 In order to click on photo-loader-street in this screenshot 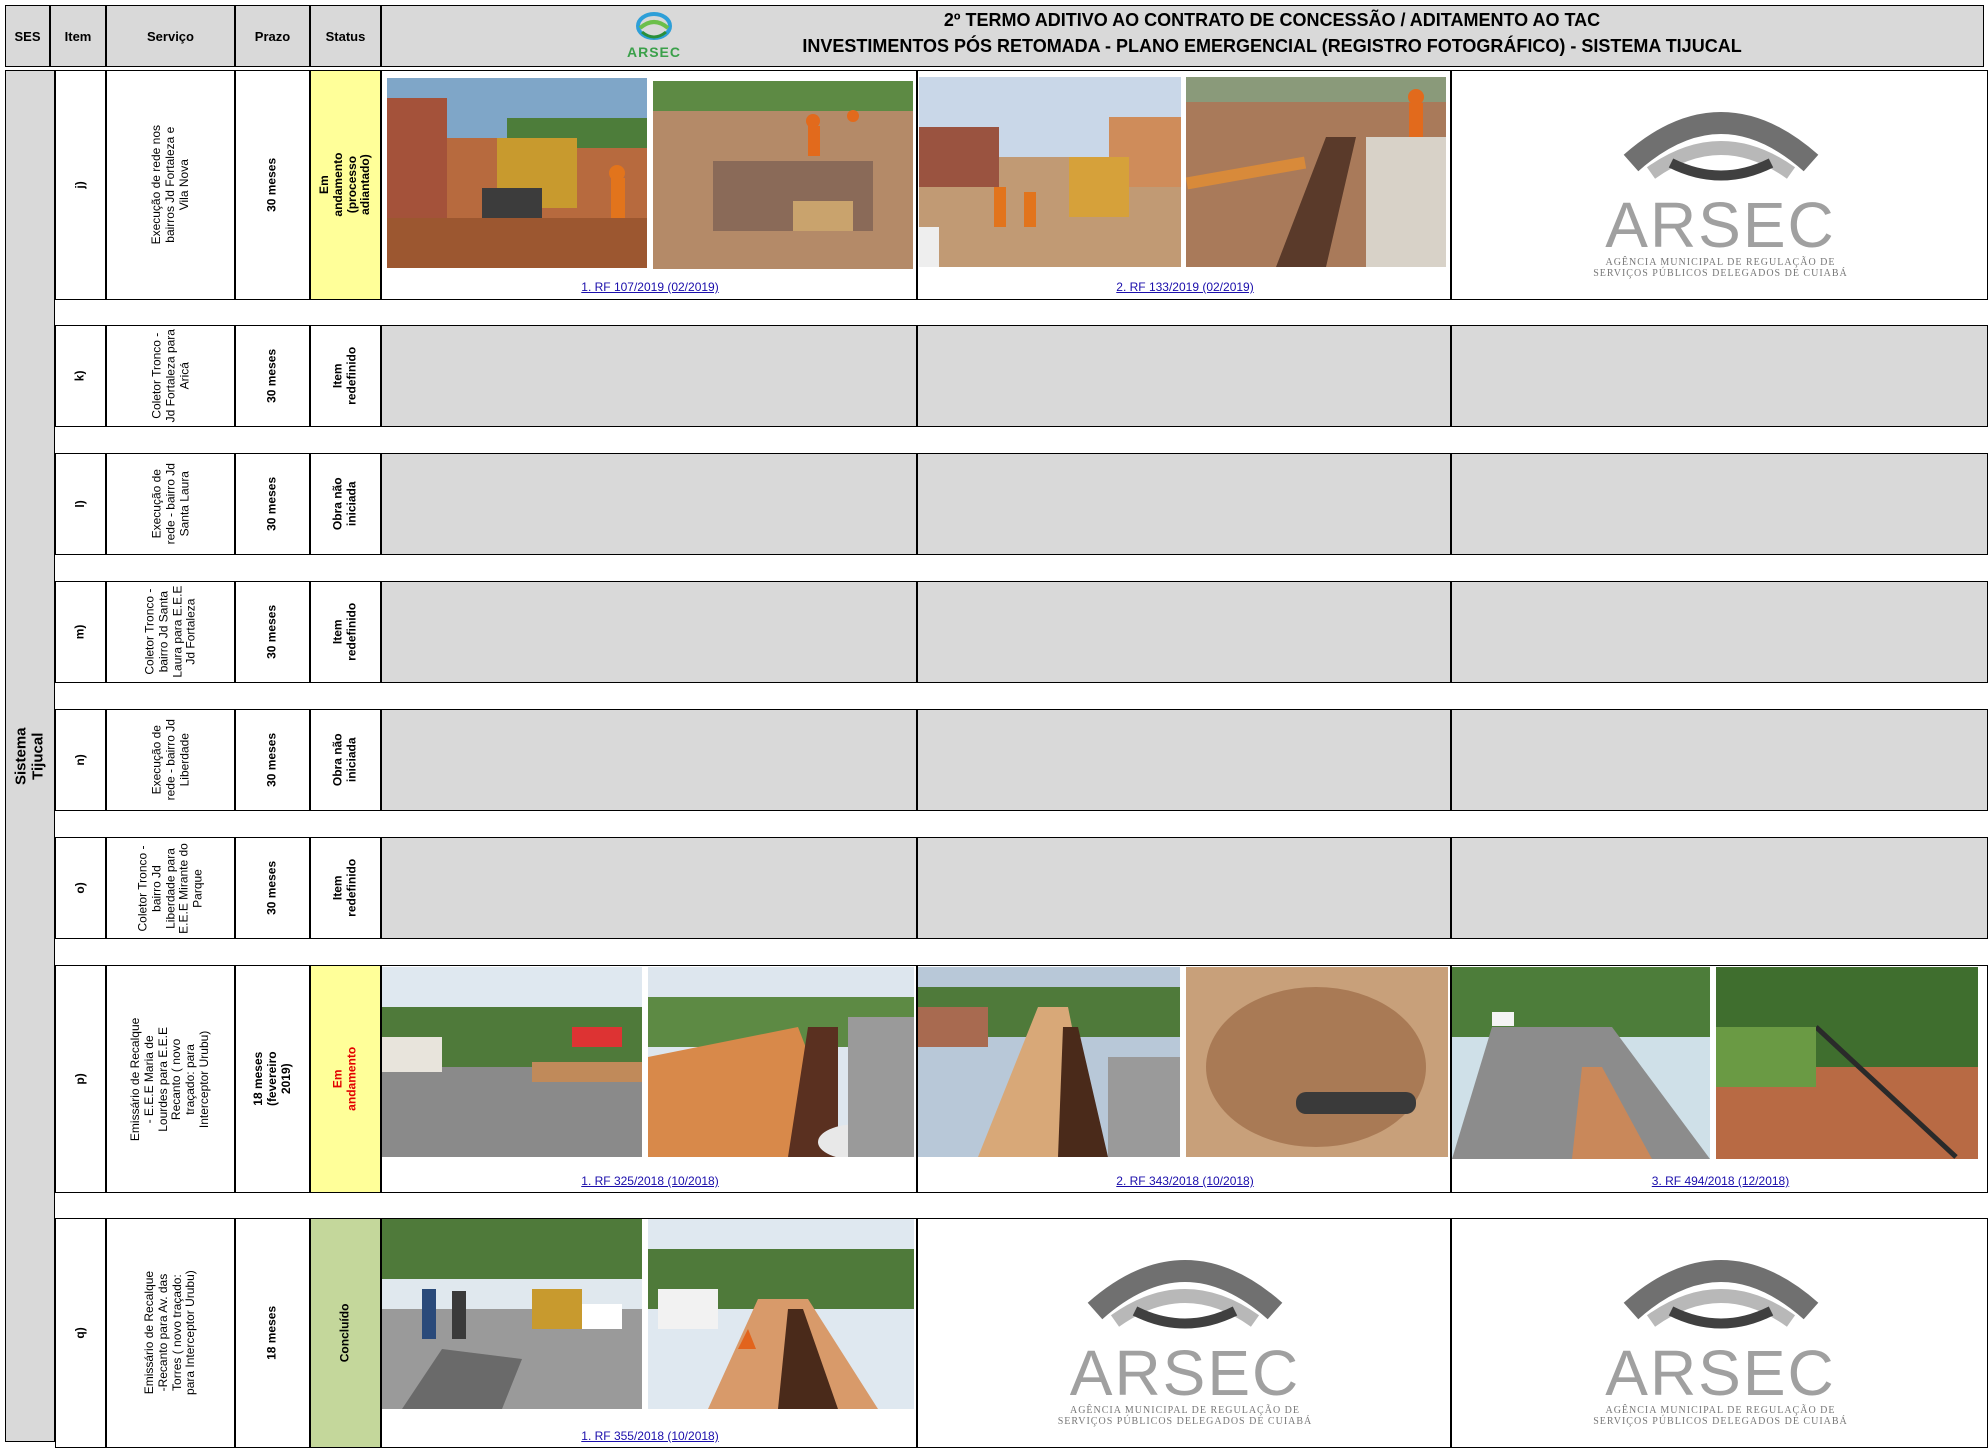, I will do `click(1050, 172)`.